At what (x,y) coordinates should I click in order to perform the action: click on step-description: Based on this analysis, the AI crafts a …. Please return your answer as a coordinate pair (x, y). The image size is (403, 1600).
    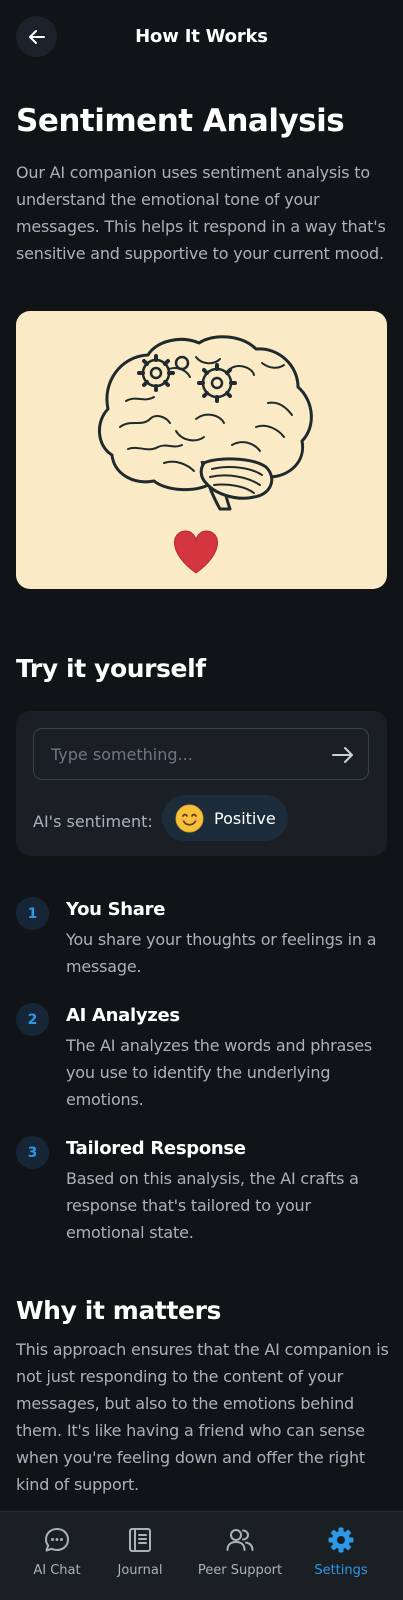
    Looking at the image, I should click on (212, 1205).